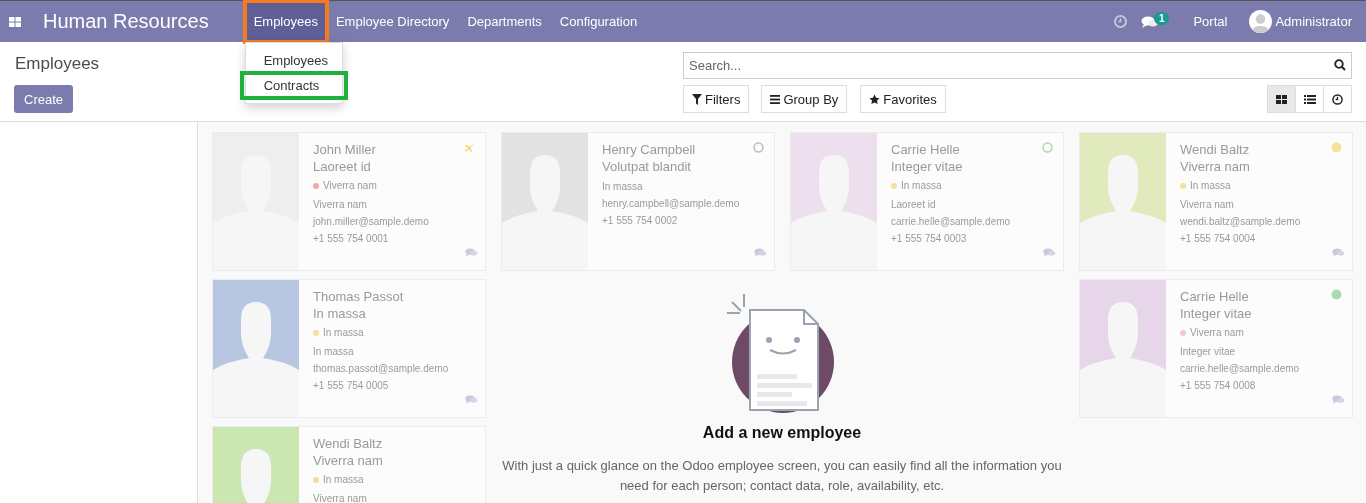 The height and width of the screenshot is (503, 1366). I want to click on job-title: In massa, so click(340, 313).